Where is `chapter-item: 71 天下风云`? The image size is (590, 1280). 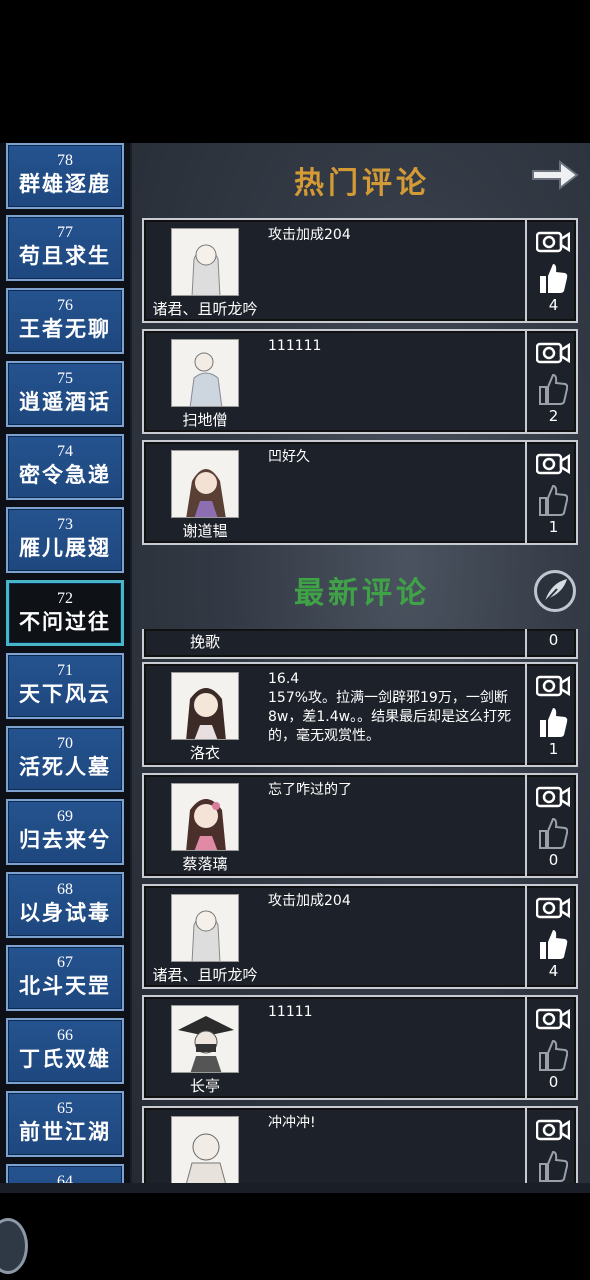 chapter-item: 71 天下风云 is located at coordinates (65, 686).